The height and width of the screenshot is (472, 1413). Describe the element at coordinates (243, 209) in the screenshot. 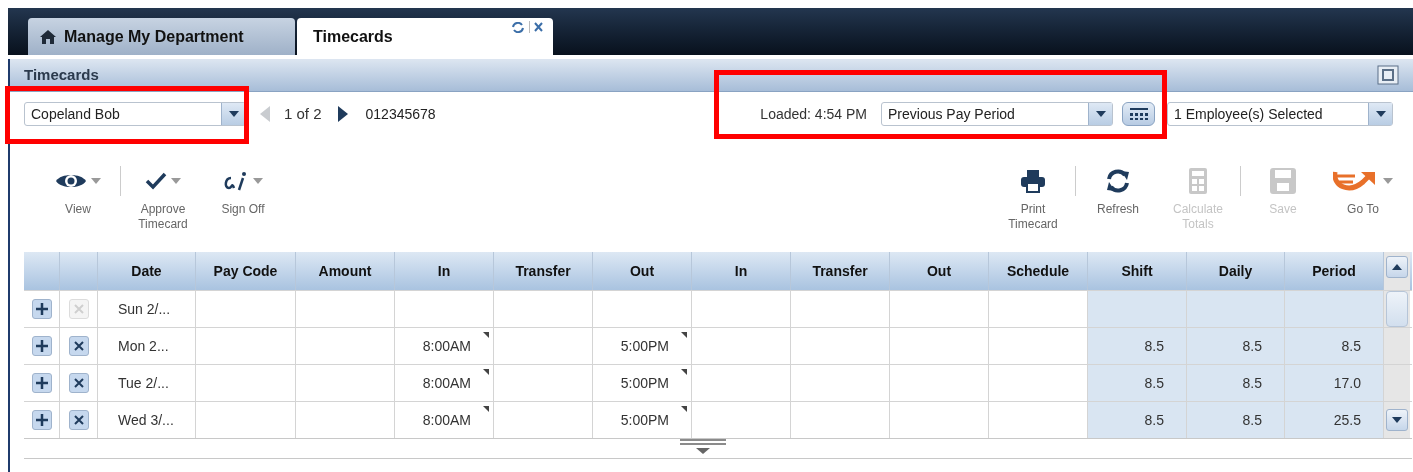

I see `toolbar-label: Sign Off` at that location.